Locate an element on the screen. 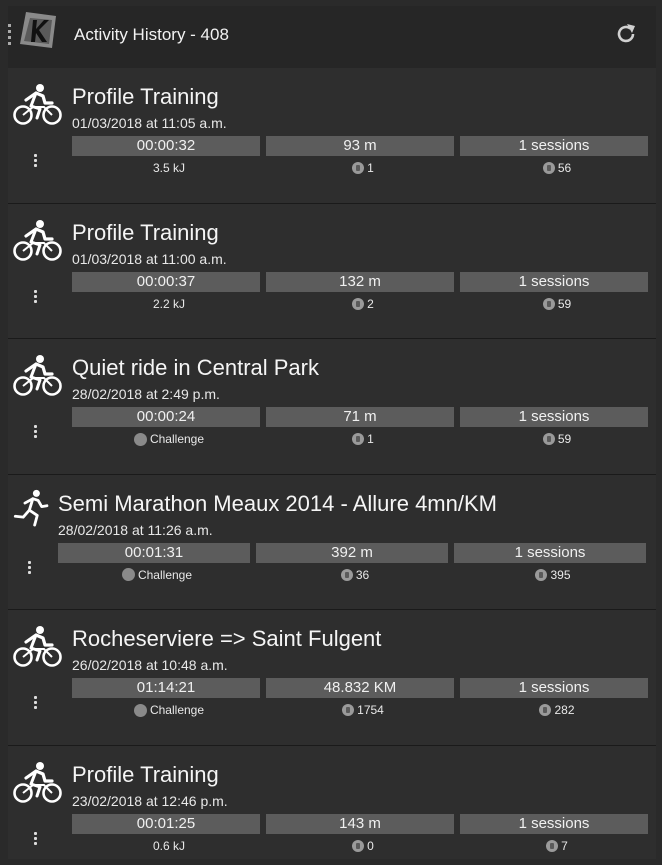 This screenshot has width=662, height=865. activity-stats: 00:00:32 93 m 1 sessions is located at coordinates (363, 146).